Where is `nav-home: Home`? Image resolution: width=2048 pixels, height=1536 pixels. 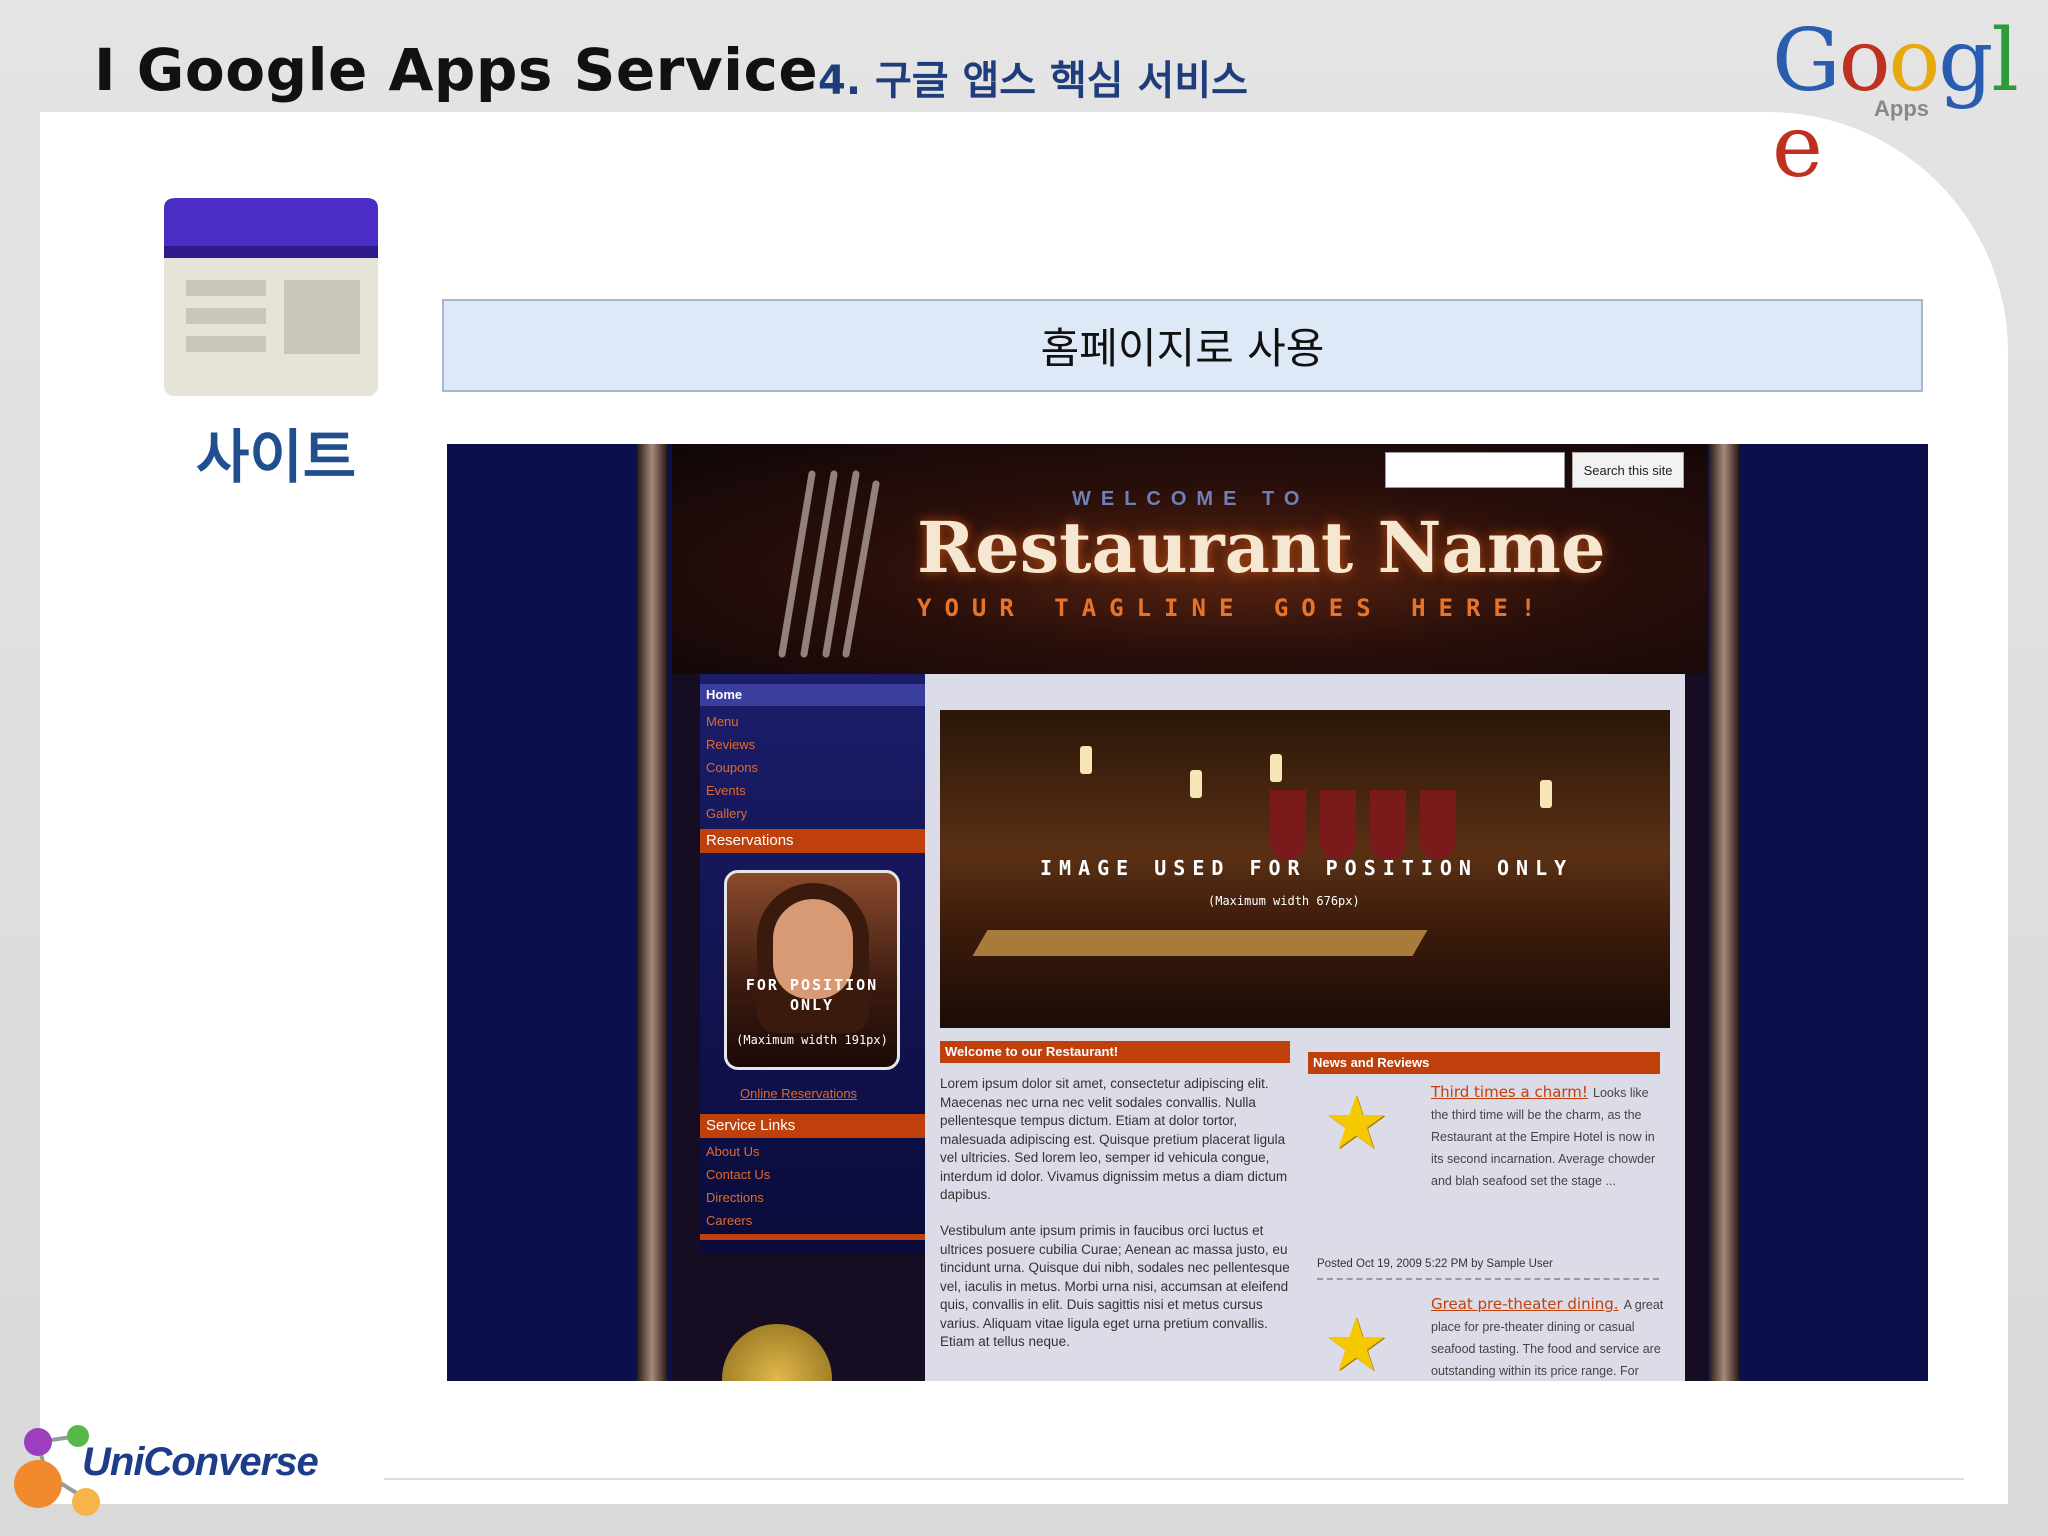
nav-home: Home is located at coordinates (812, 695).